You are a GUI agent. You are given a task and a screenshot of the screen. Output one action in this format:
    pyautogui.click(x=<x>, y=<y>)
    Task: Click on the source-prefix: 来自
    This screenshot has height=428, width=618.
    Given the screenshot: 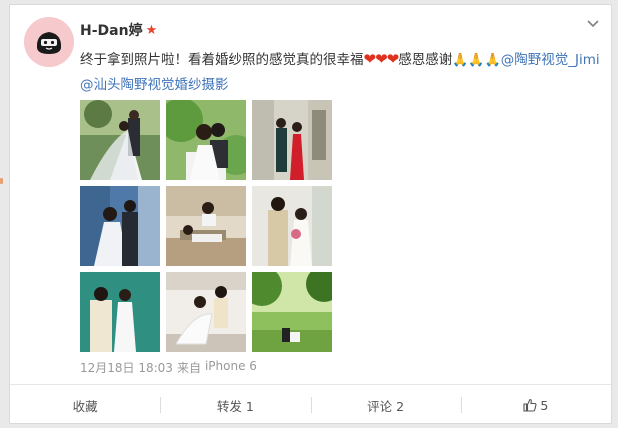 What is the action you would take?
    pyautogui.click(x=188, y=368)
    